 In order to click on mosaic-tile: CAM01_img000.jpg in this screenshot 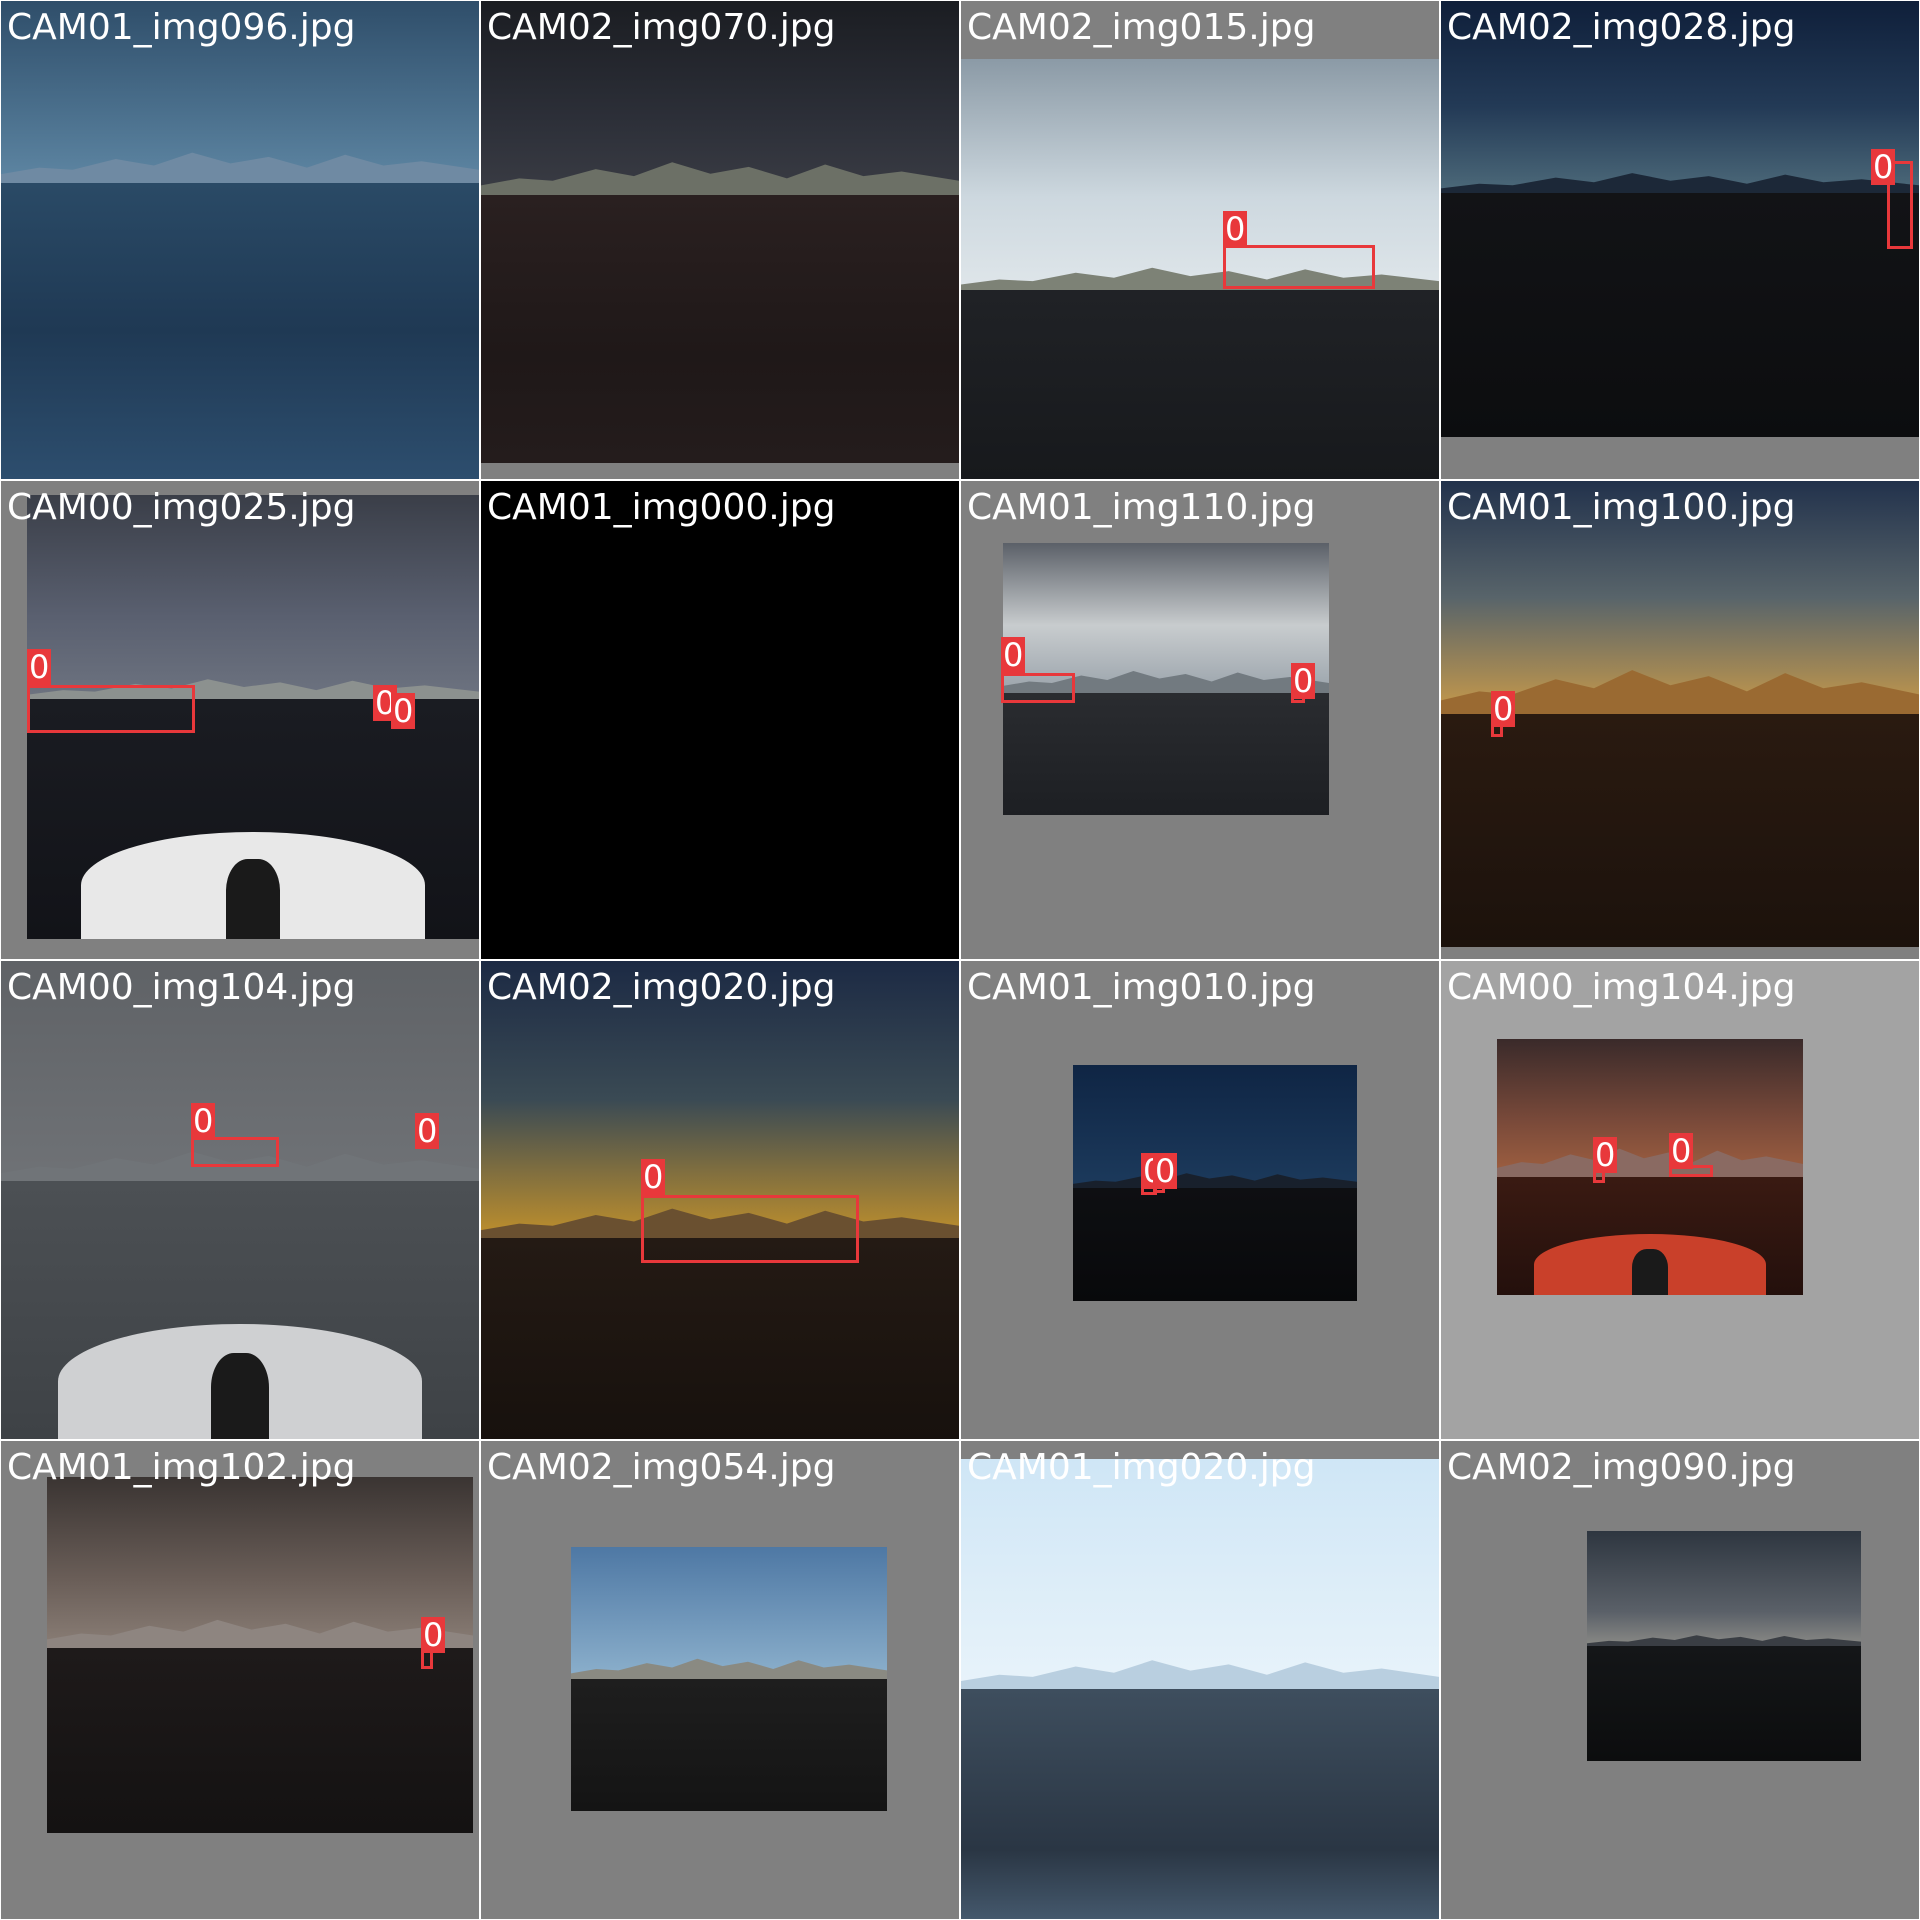, I will do `click(720, 720)`.